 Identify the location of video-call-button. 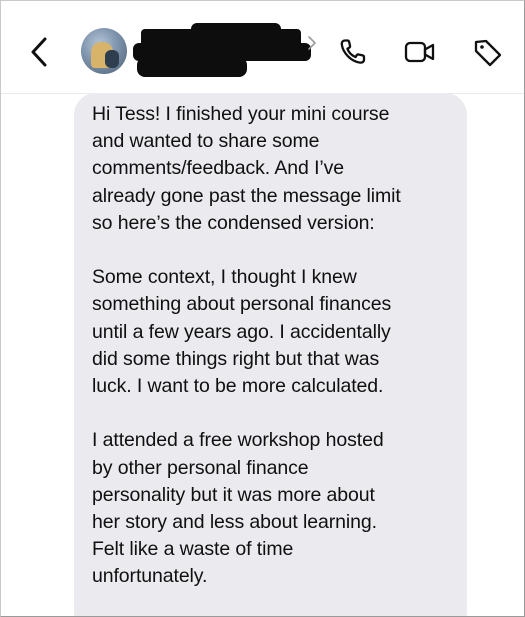
(420, 52).